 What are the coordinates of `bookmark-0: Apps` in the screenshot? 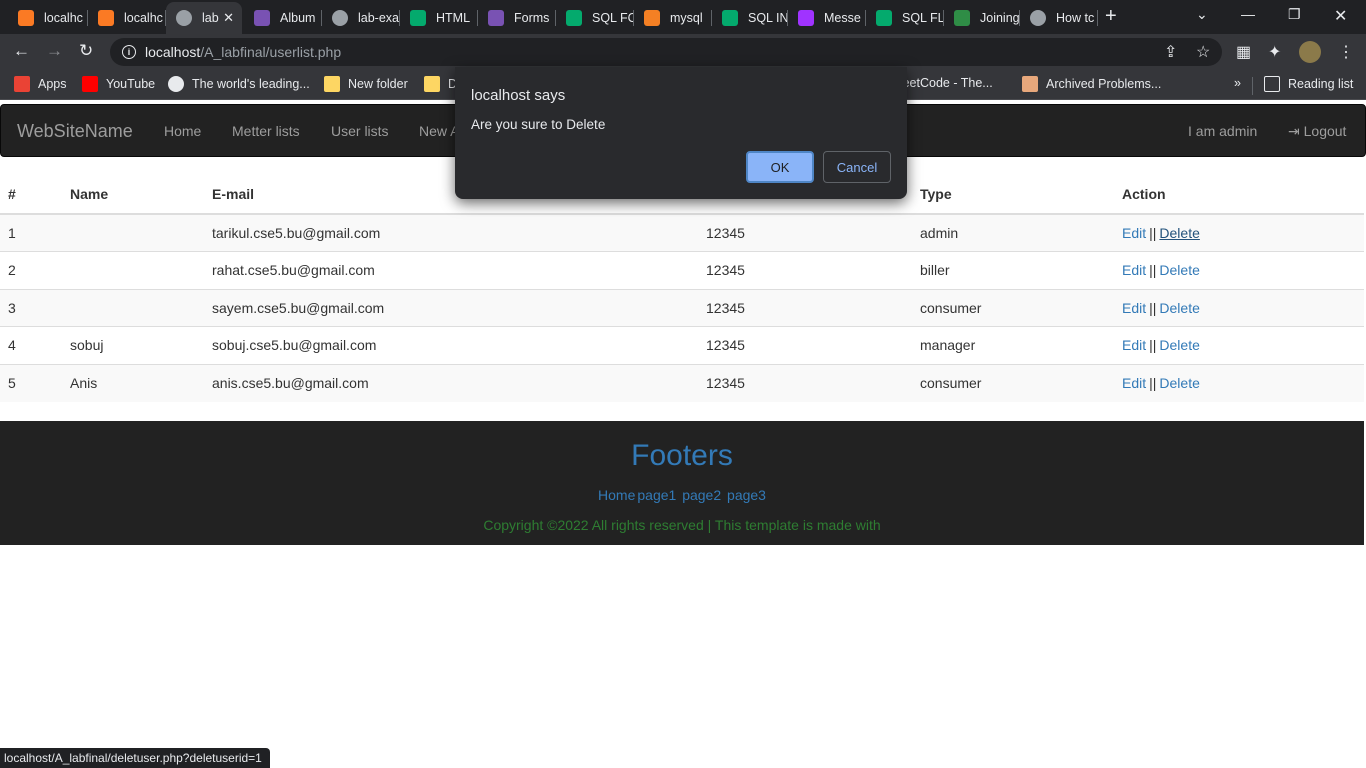 It's located at (40, 84).